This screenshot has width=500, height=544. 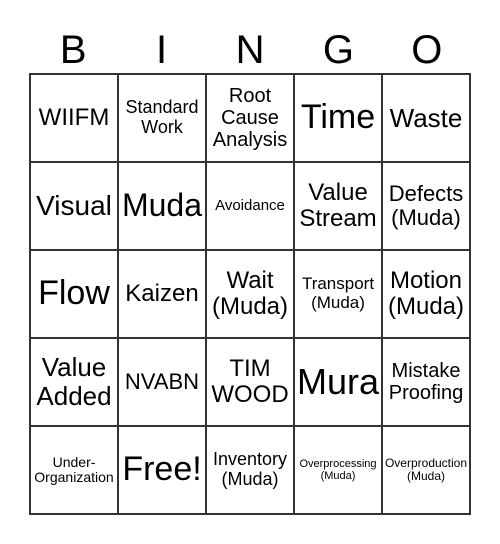 I want to click on bingo-cell: Standard Work, so click(x=162, y=118).